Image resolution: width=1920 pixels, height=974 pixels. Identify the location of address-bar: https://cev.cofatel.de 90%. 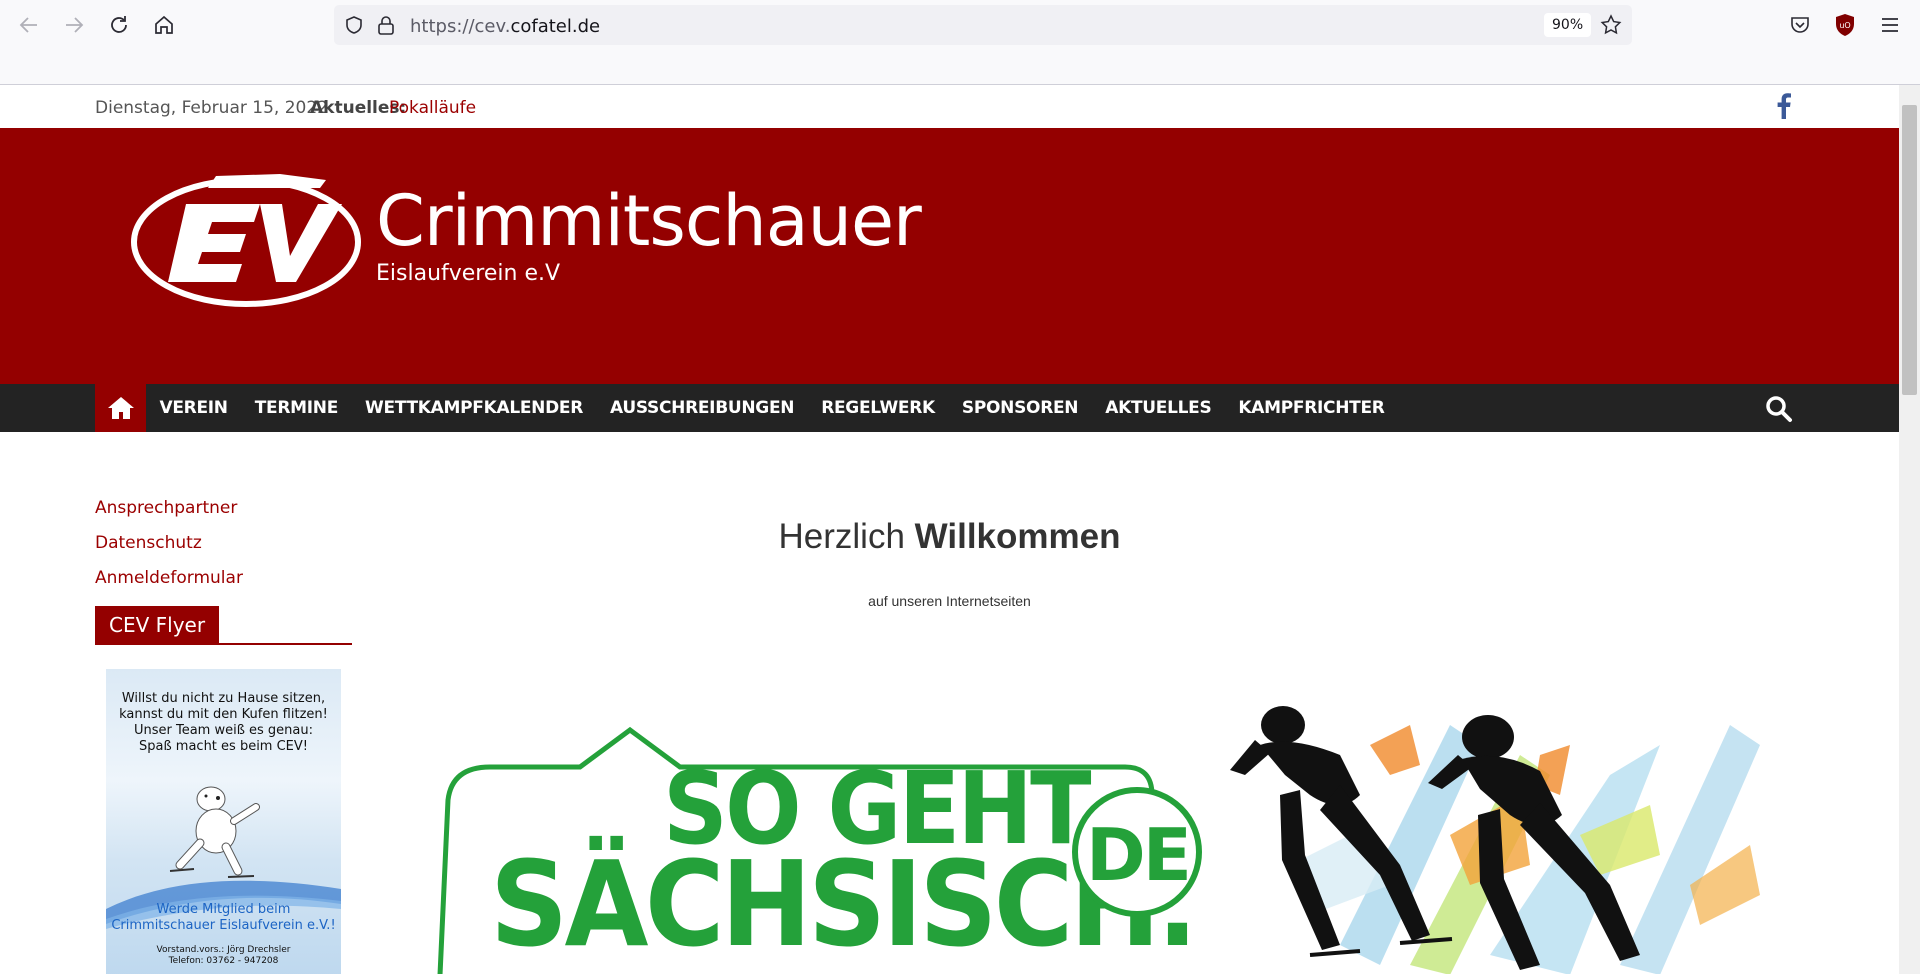
(983, 25).